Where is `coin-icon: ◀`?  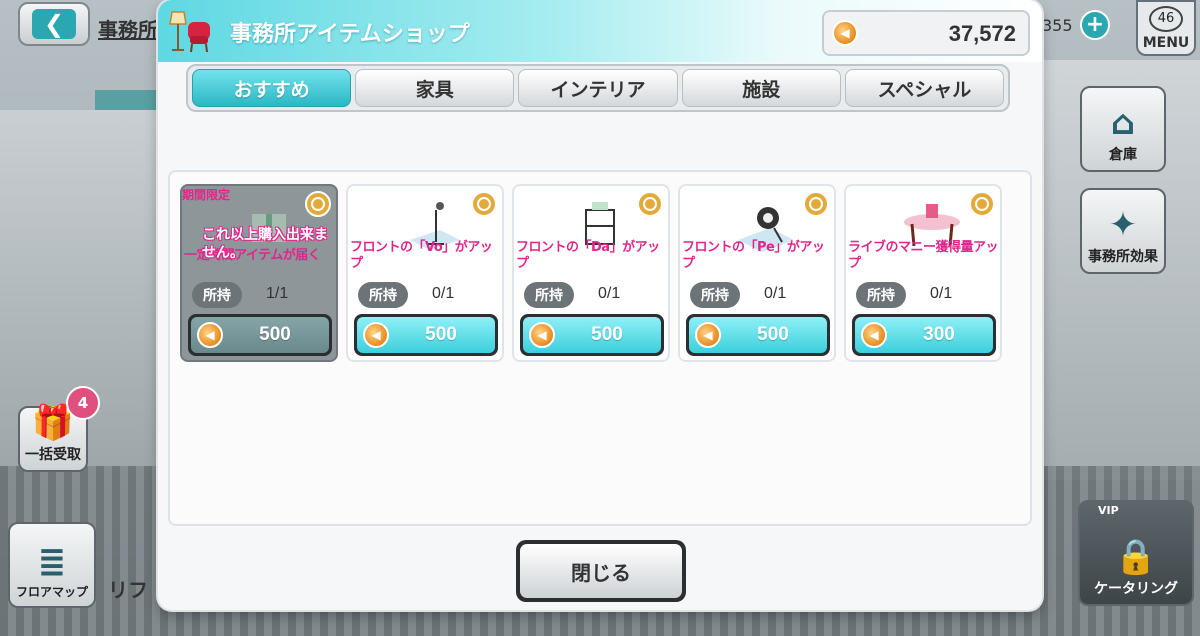 coin-icon: ◀ is located at coordinates (845, 33).